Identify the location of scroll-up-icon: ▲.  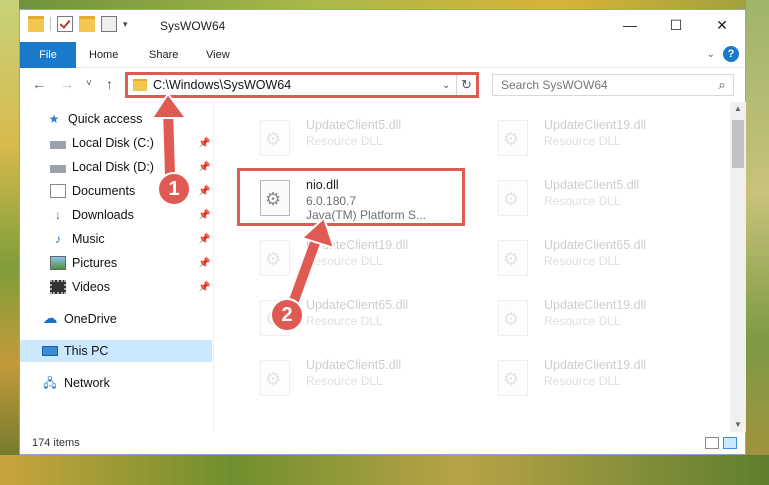
(738, 109).